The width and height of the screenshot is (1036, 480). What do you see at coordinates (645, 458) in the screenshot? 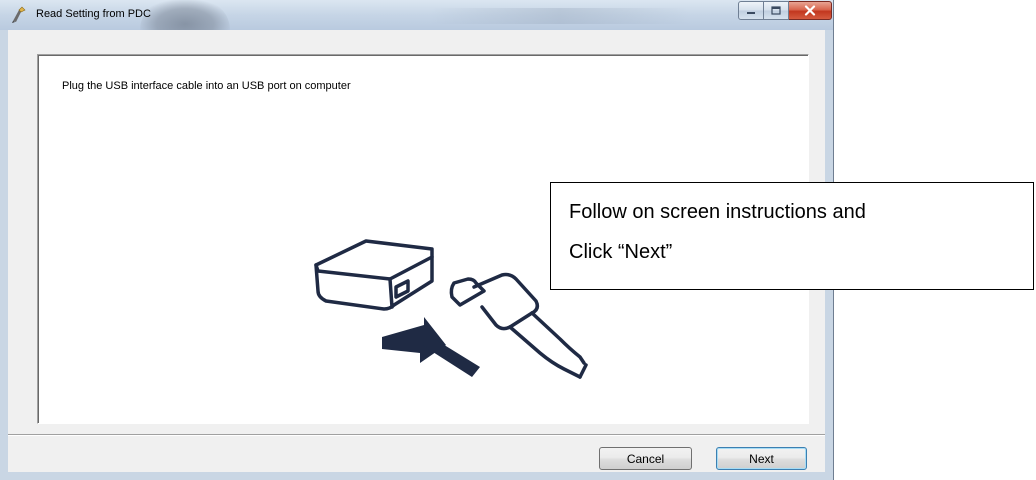
I see `cancel-button: Cancel` at bounding box center [645, 458].